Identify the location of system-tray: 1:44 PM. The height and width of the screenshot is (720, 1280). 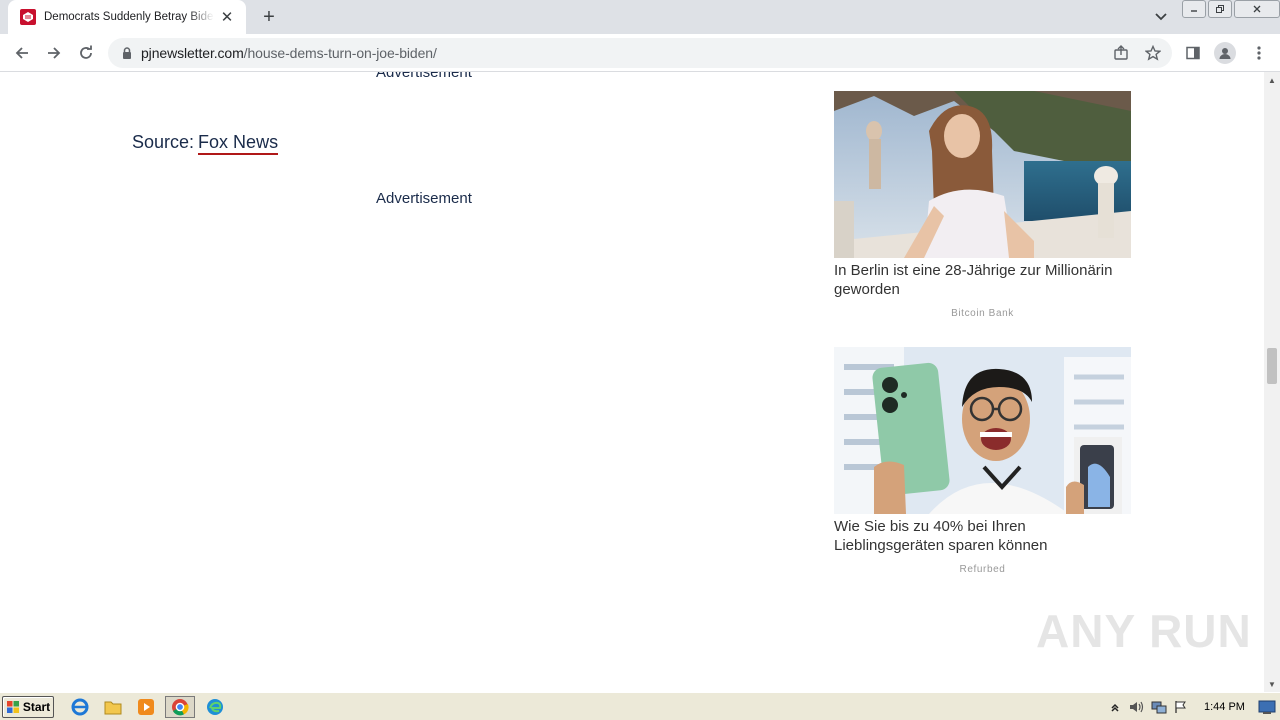
(1181, 707).